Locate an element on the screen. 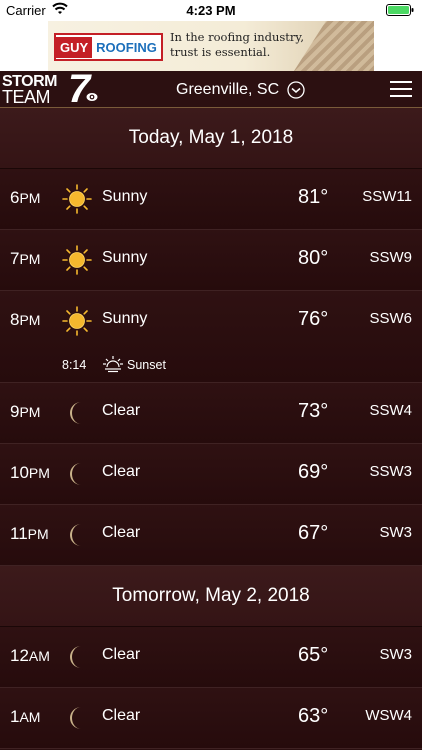  chevron-down-icon is located at coordinates (296, 90).